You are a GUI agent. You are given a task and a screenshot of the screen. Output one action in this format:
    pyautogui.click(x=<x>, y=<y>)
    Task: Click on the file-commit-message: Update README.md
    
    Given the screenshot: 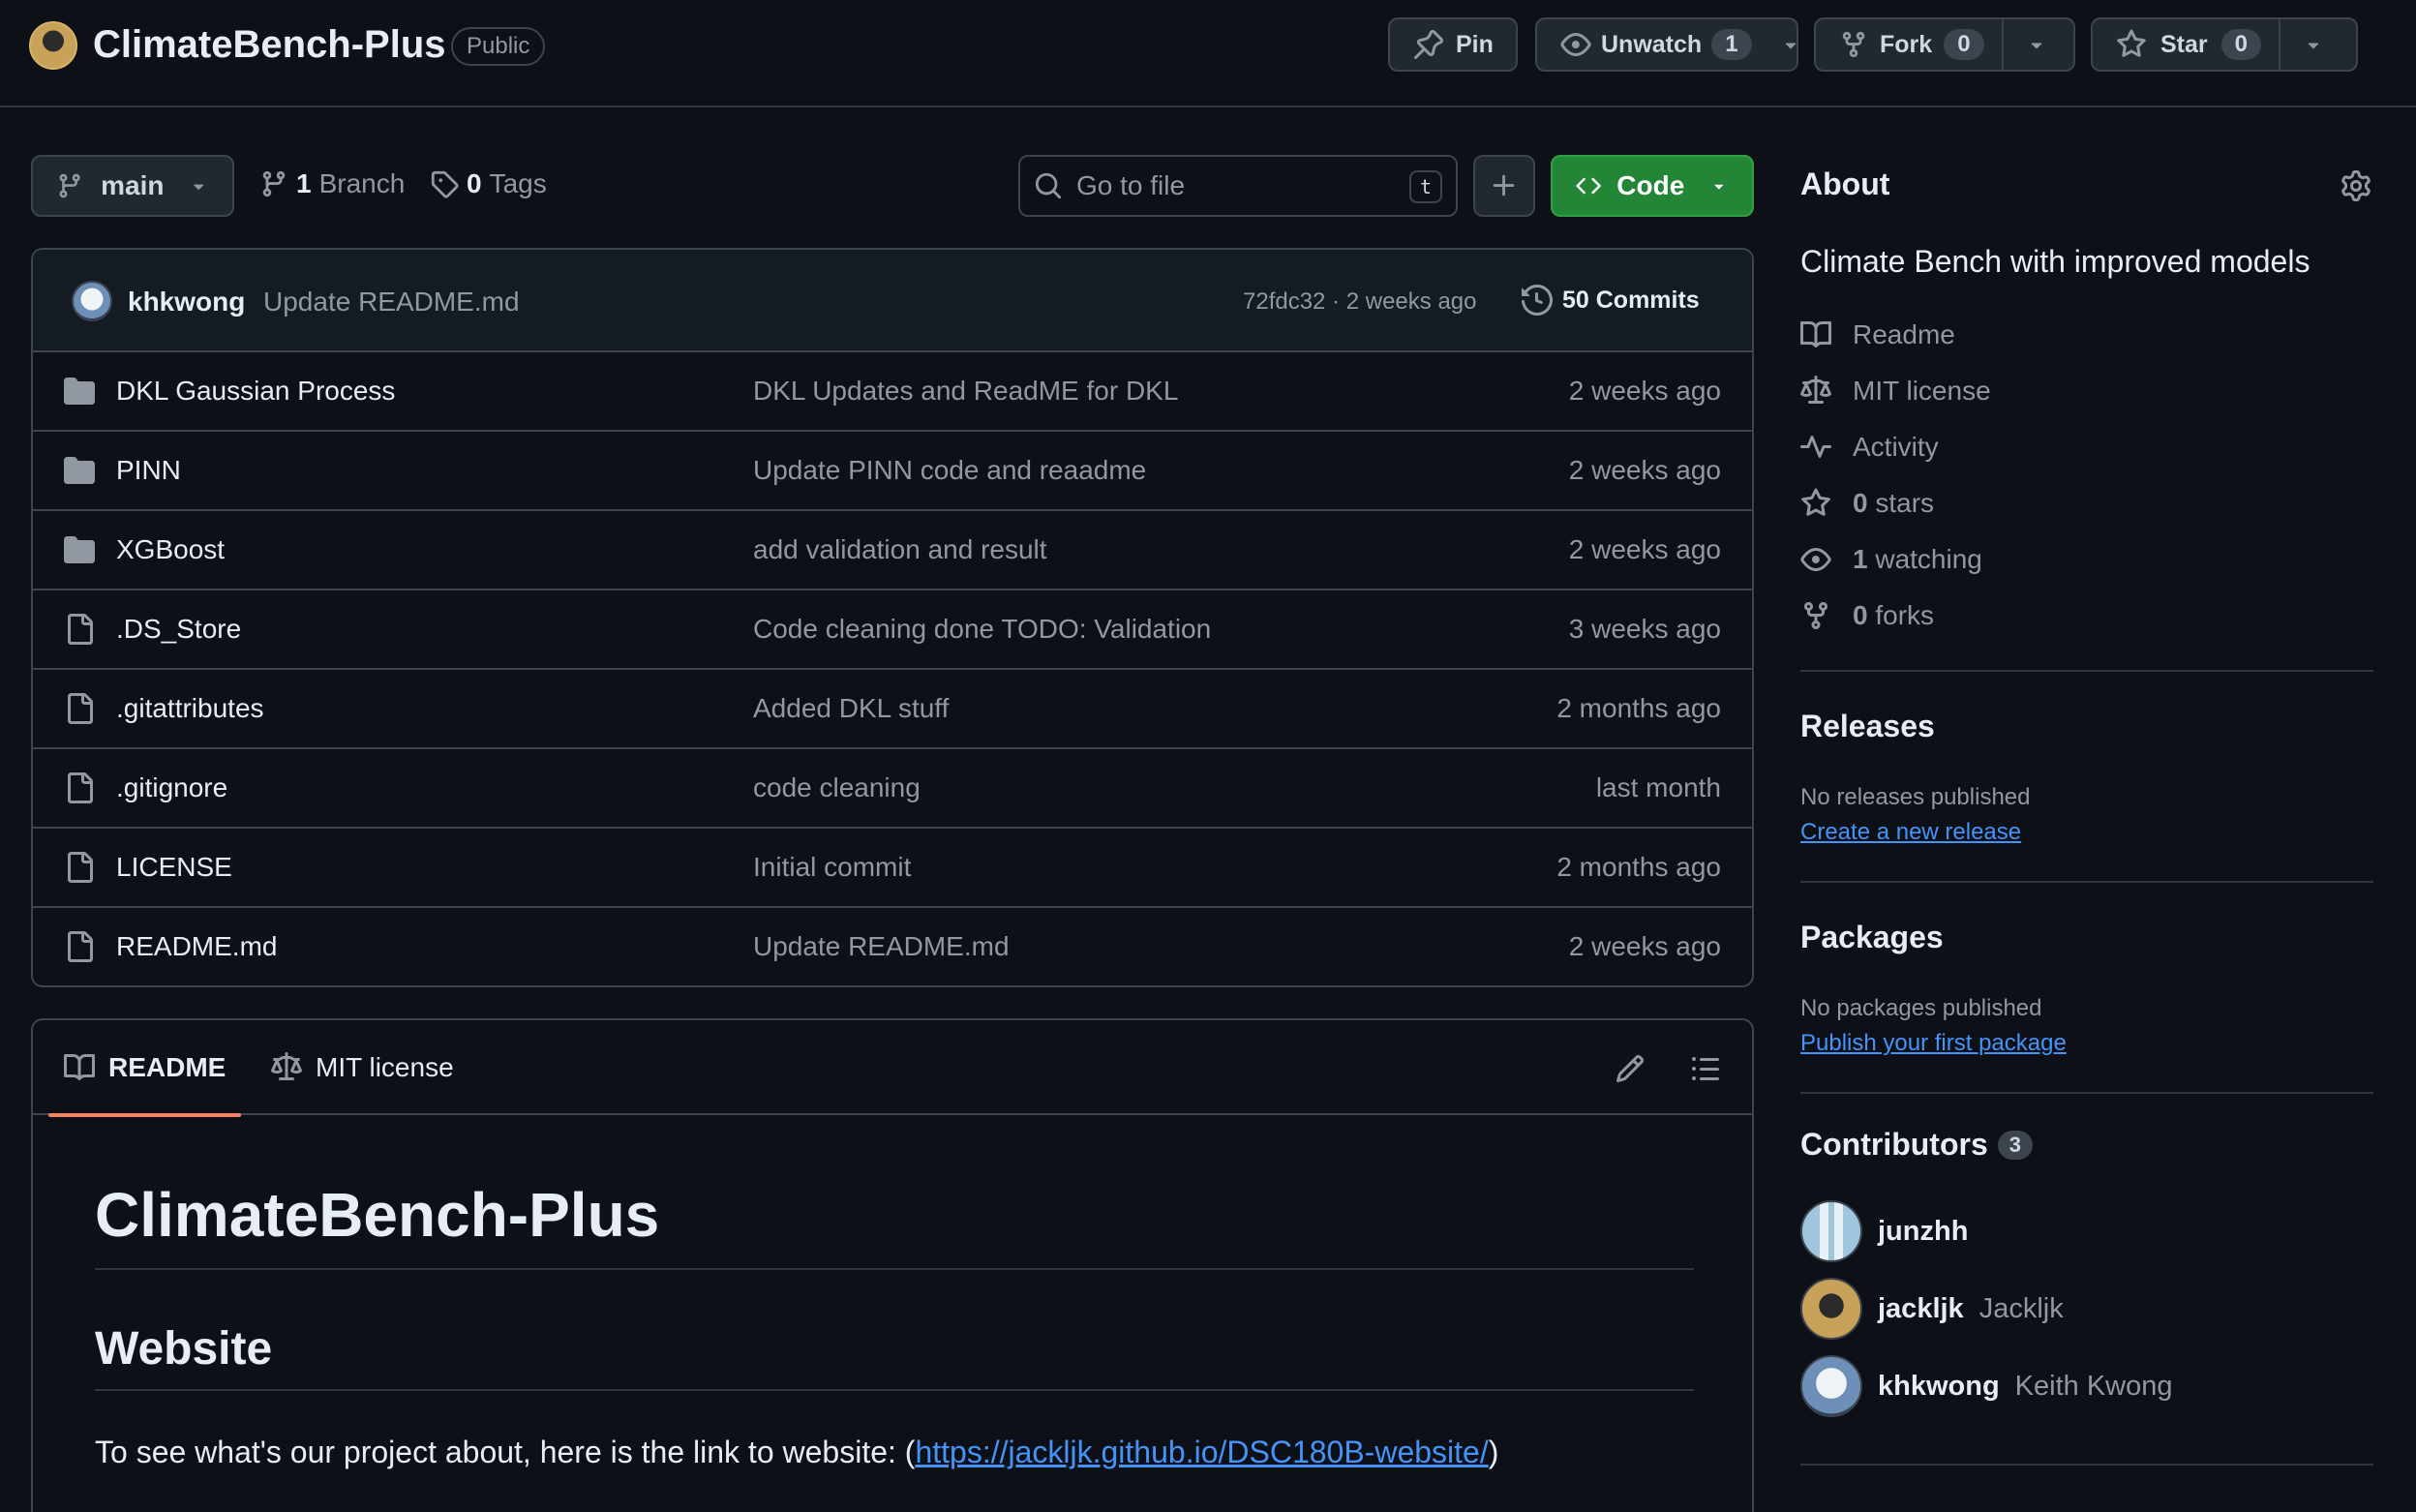 What is the action you would take?
    pyautogui.click(x=881, y=946)
    